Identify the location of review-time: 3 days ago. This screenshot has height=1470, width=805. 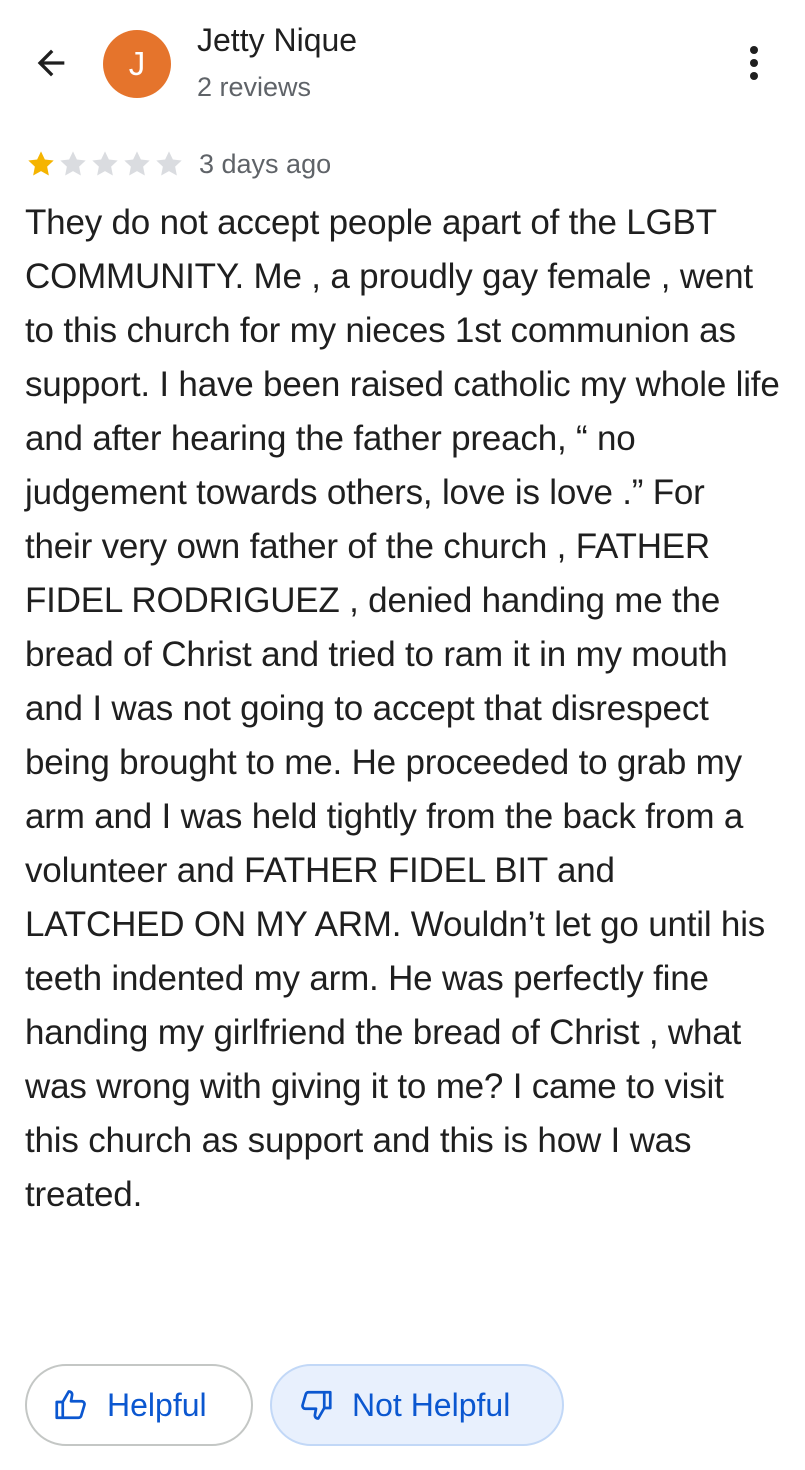
(265, 163).